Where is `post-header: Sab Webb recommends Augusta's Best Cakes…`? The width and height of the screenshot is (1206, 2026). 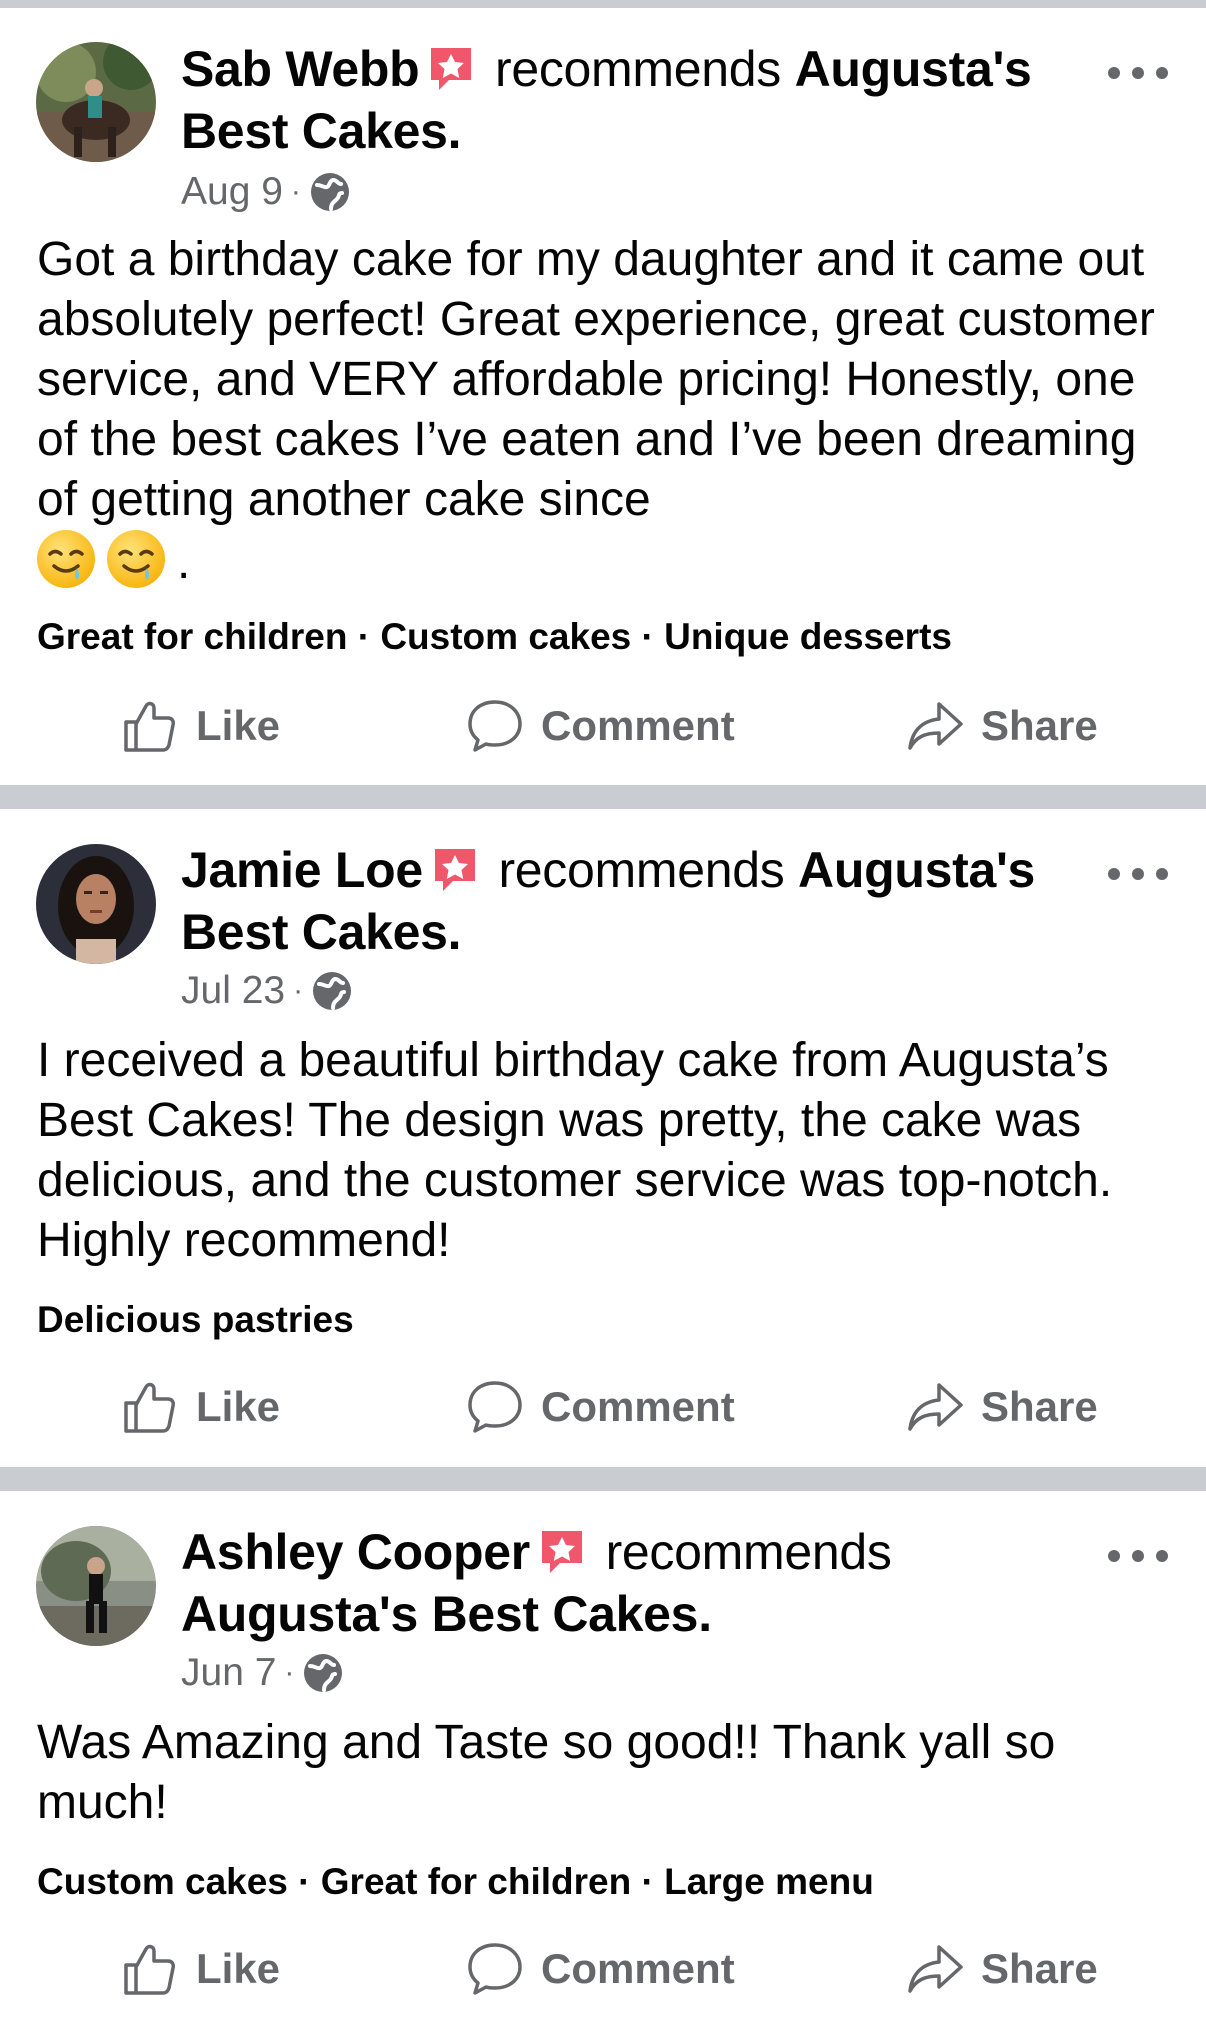 post-header: Sab Webb recommends Augusta's Best Cakes… is located at coordinates (621, 100).